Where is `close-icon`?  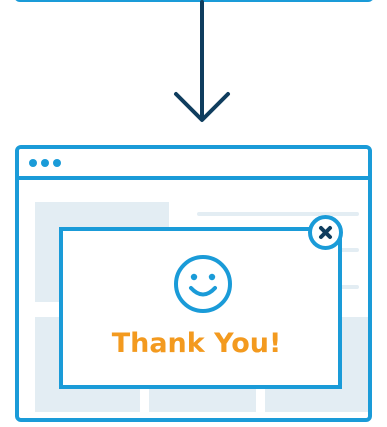
close-icon is located at coordinates (325, 232).